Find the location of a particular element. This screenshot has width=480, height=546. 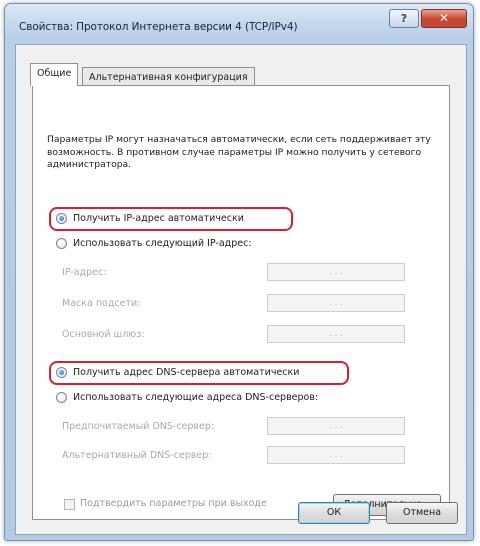

alternate-dns-label: Альтернативный DNS-сервер: is located at coordinates (137, 455).